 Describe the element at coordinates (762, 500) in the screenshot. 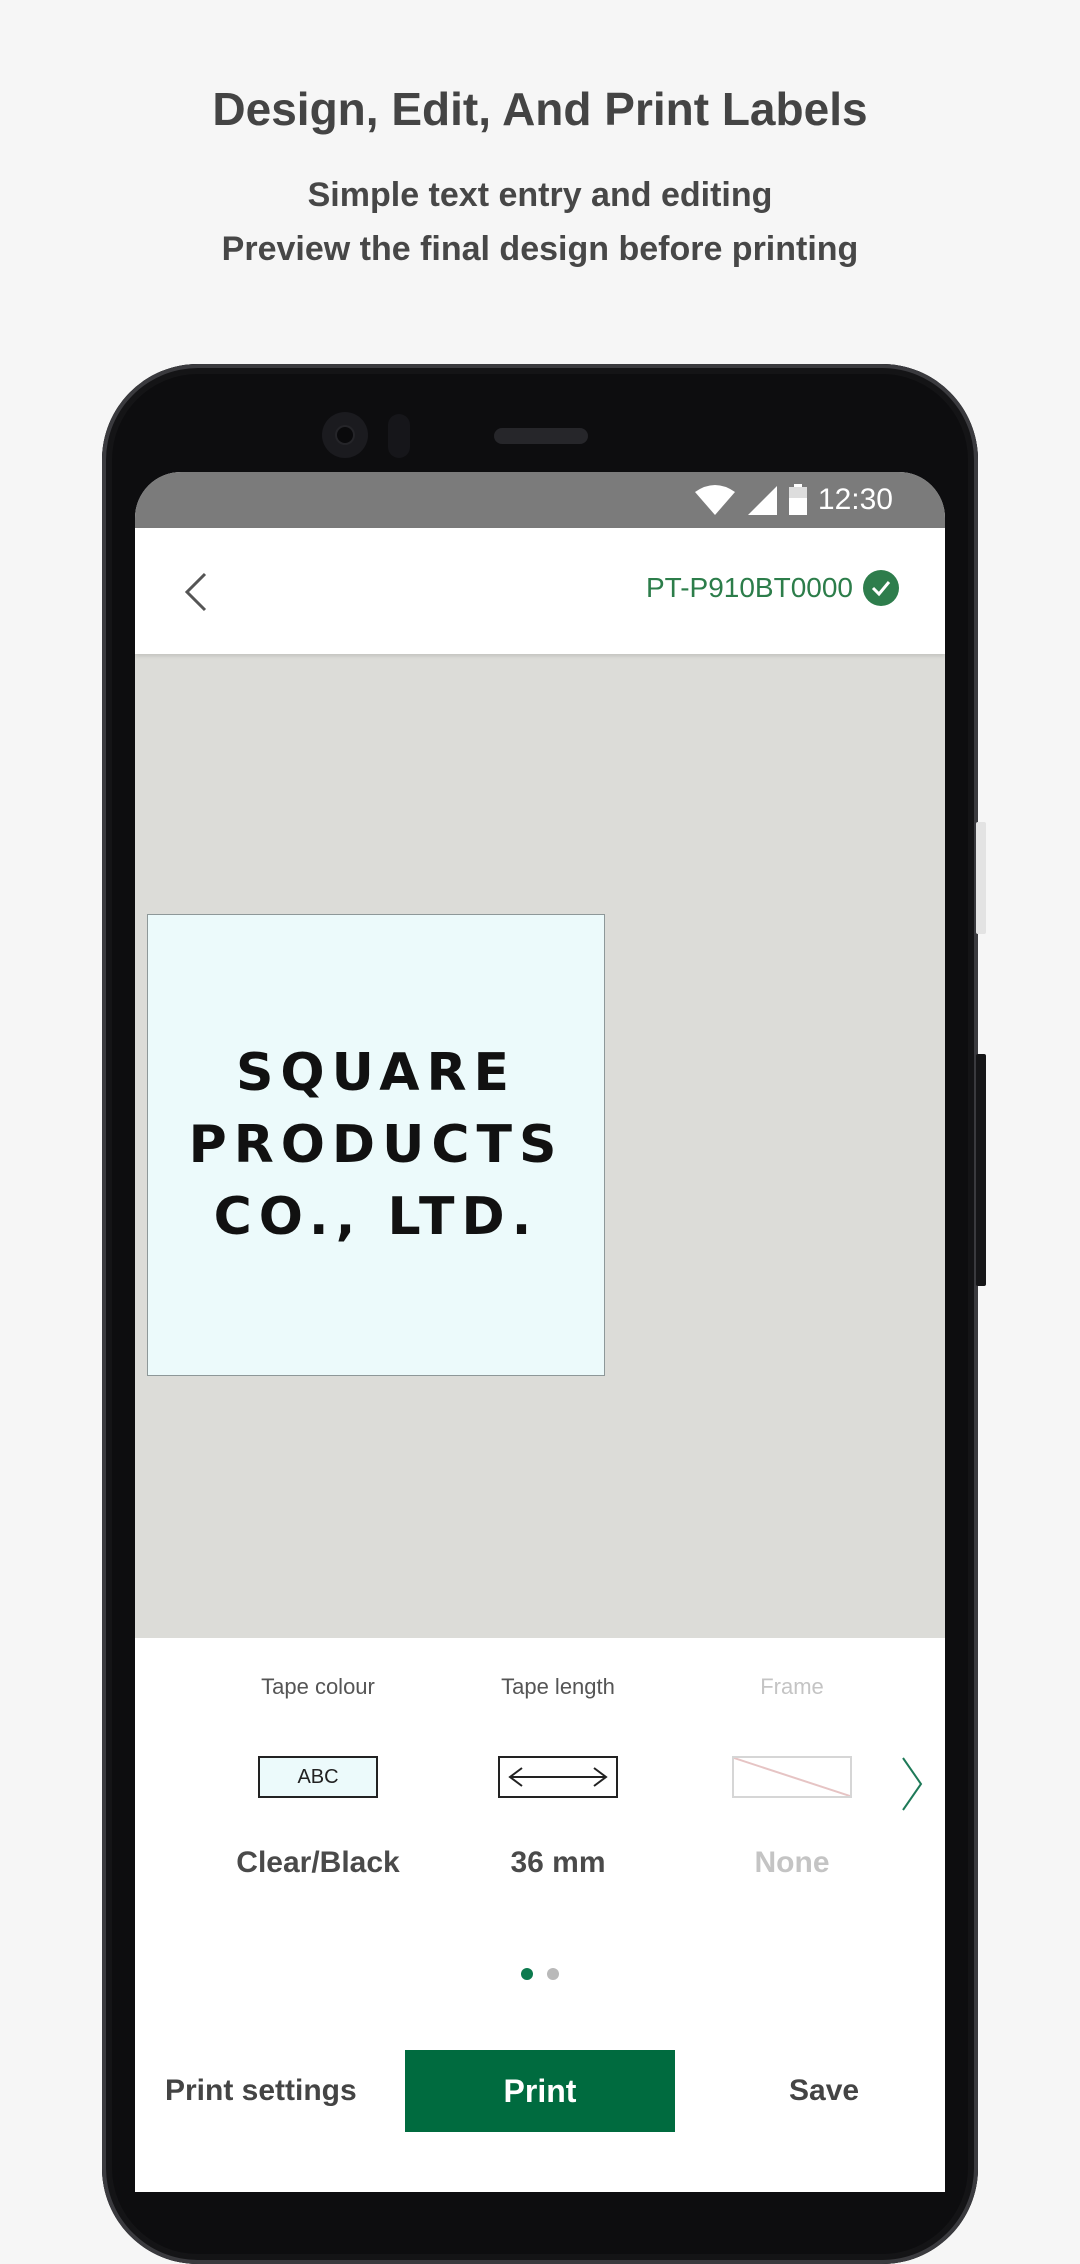

I see `signal-icon` at that location.